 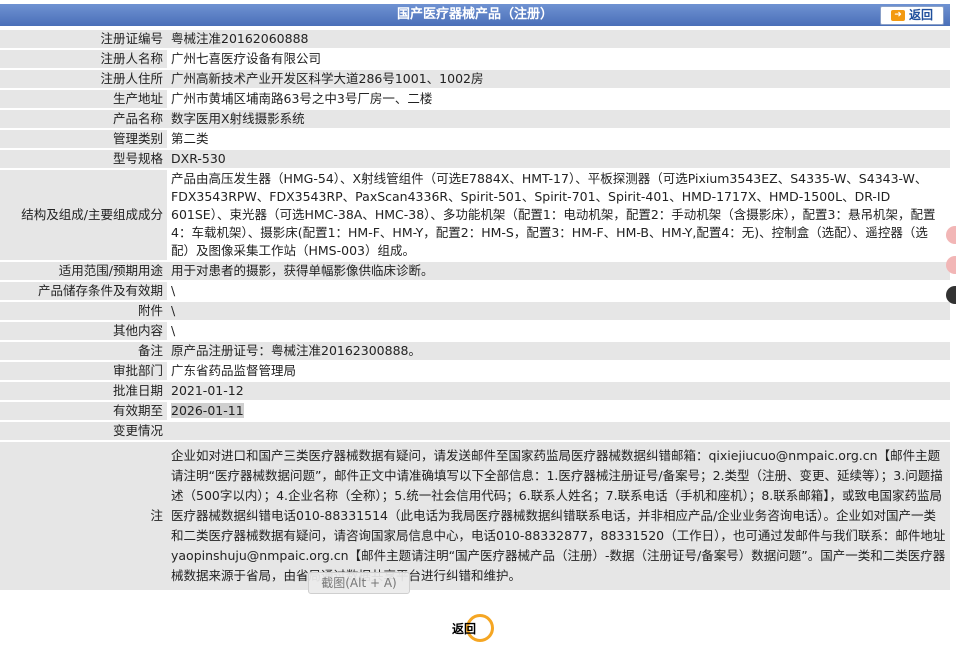 I want to click on row-value-text: 用于对患者的摄影，获得单幅影像供临床诊断。, so click(x=302, y=270).